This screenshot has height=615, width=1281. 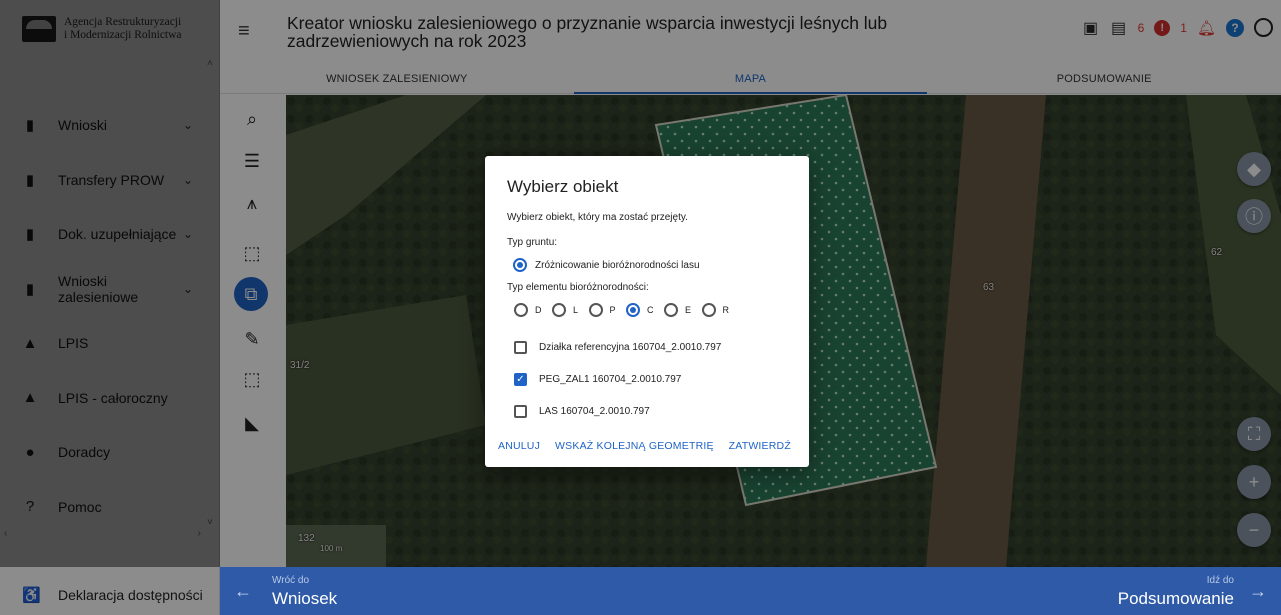 I want to click on ground-type-option: Zróżnicowanie bioróżnorodności lasu, so click(x=606, y=265).